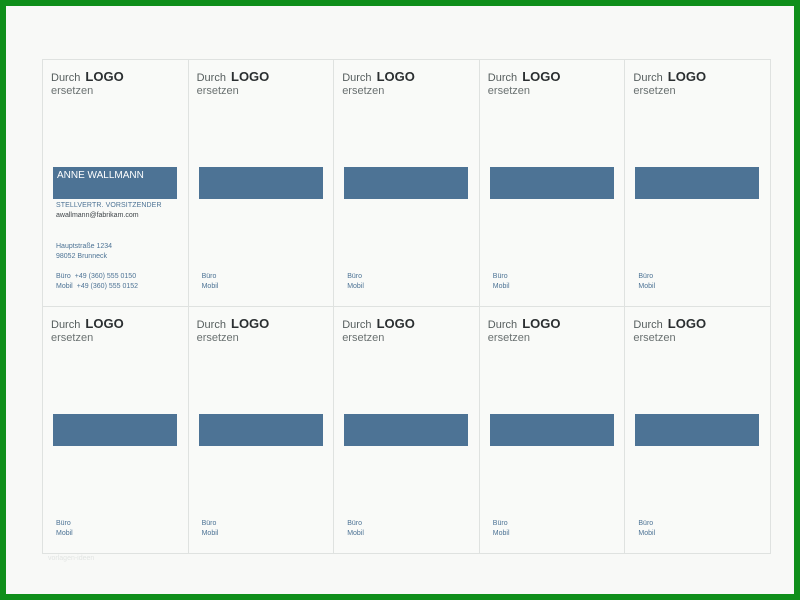 This screenshot has height=600, width=800. I want to click on mobile-number: +49 (360) 555 0152, so click(107, 286).